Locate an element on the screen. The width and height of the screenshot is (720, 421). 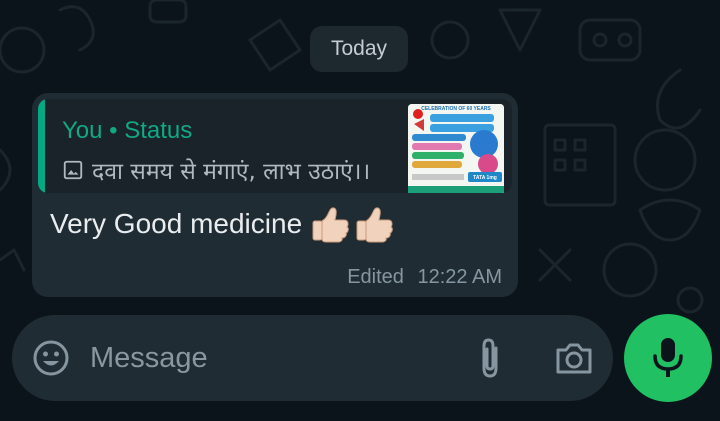
smiley-icon is located at coordinates (51, 358).